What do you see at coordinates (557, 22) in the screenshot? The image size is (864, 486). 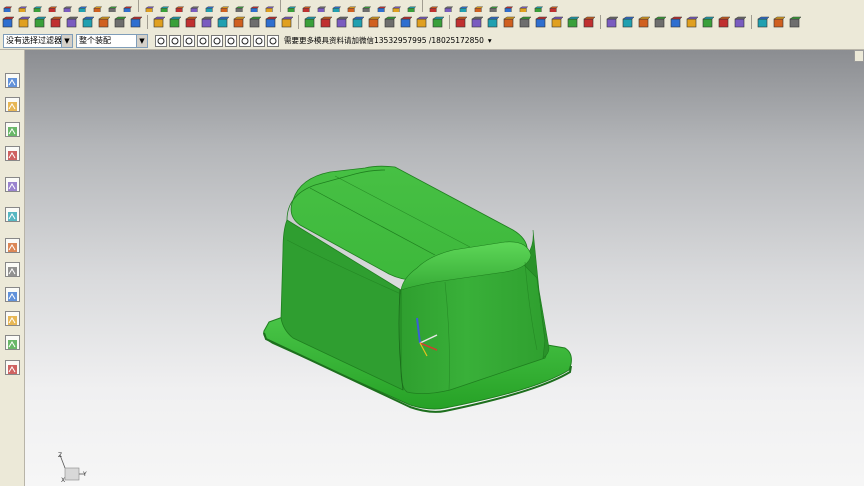 I see `red-cube-icon` at bounding box center [557, 22].